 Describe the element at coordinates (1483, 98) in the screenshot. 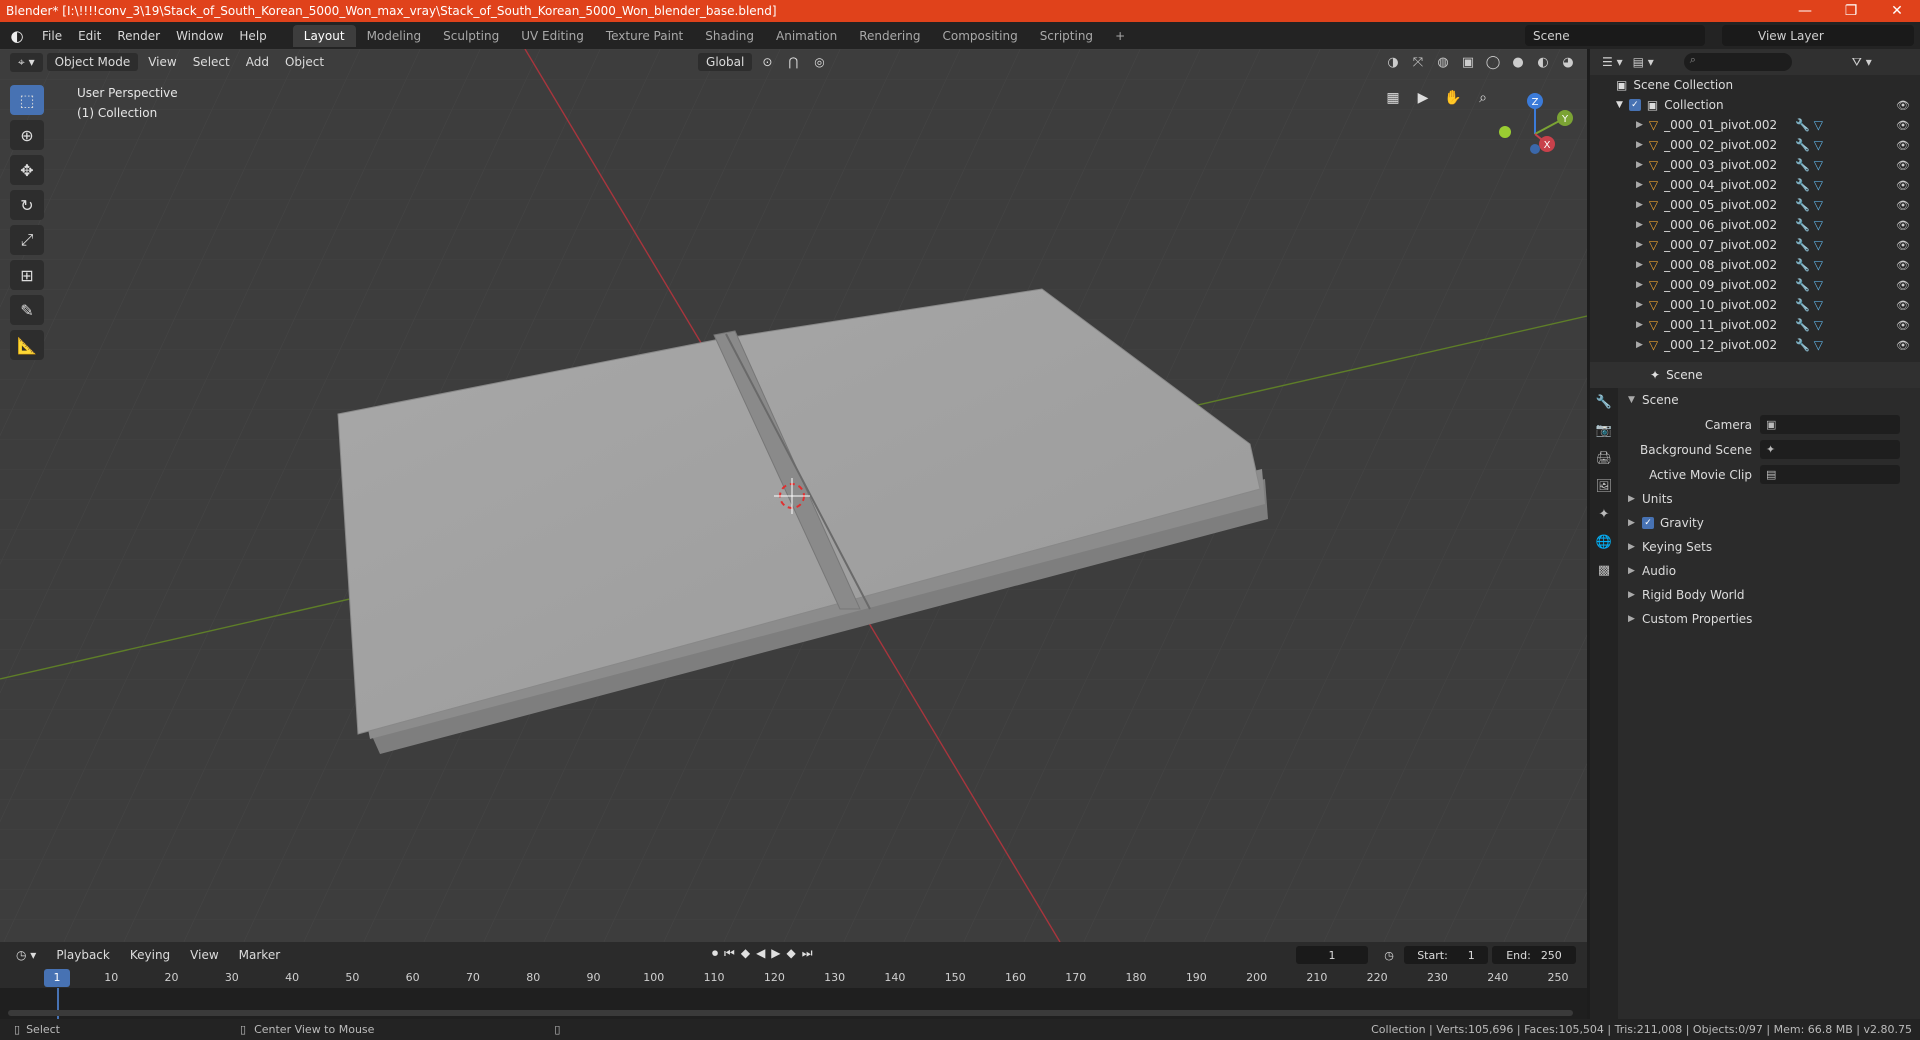

I see `zoom-icon: ⌕` at that location.